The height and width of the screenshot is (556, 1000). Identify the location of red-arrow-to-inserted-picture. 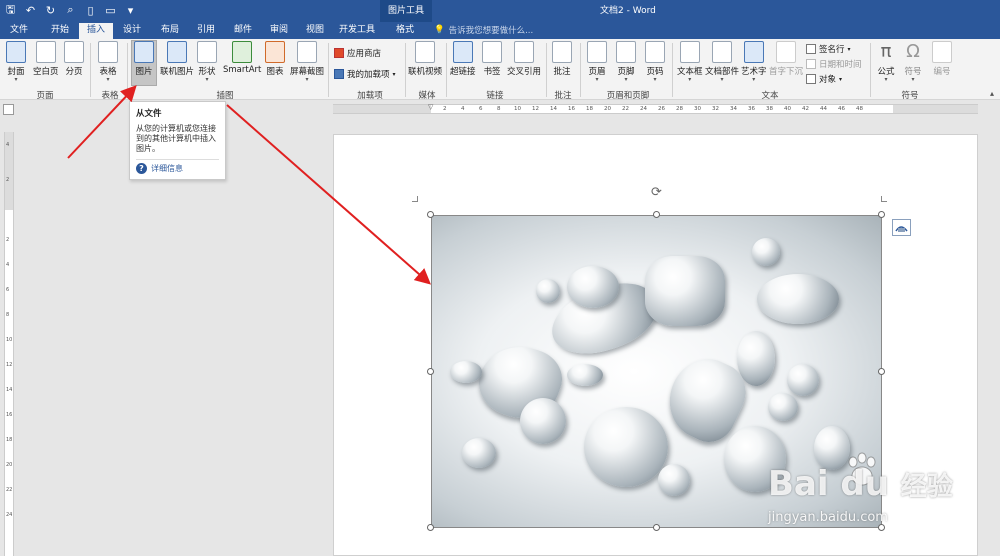
(329, 194).